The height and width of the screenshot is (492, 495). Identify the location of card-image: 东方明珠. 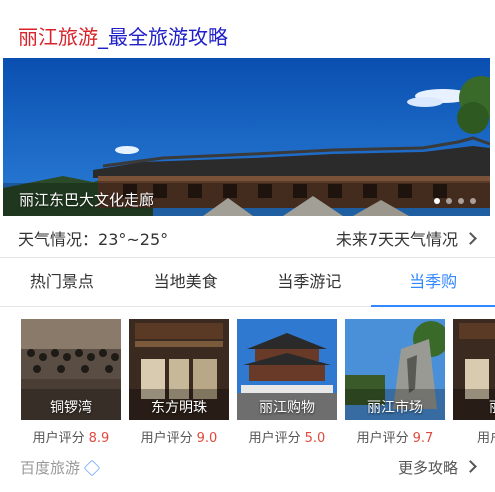
(179, 369).